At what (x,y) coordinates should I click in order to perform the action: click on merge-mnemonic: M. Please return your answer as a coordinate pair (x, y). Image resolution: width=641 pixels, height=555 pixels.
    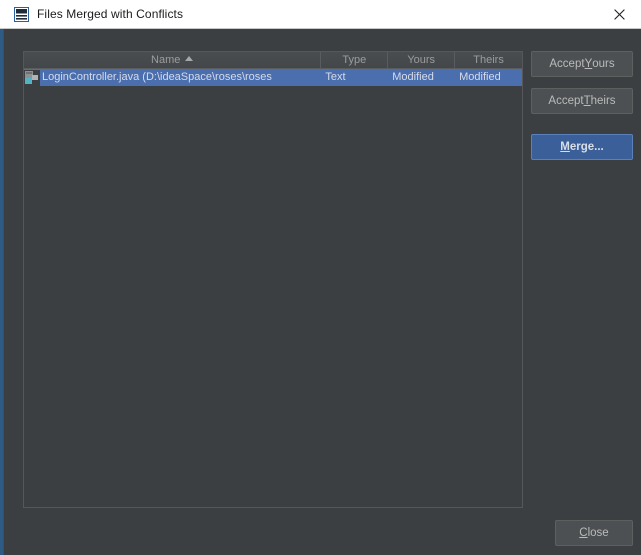
    Looking at the image, I should click on (565, 147).